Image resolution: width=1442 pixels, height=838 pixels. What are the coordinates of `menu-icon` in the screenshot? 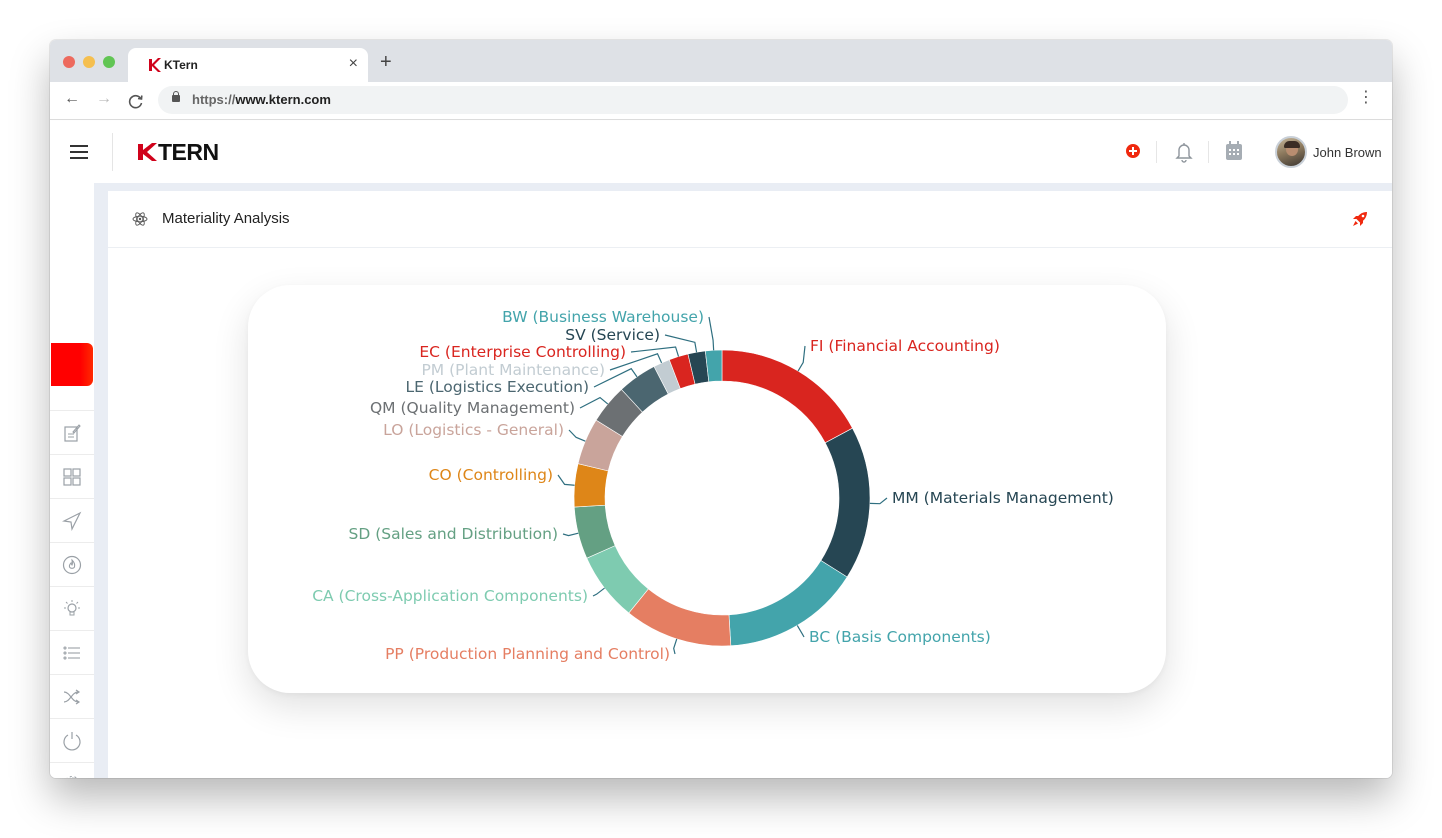 It's located at (79, 152).